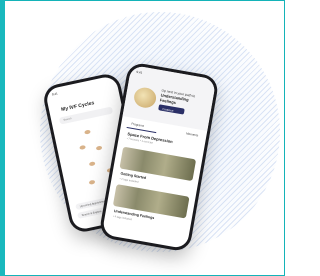 Image resolution: width=320 pixels, height=276 pixels. I want to click on tab-programs: Programs, so click(138, 125).